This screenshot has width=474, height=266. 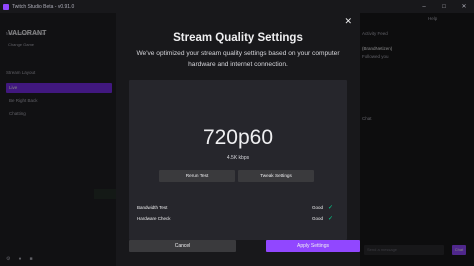 What do you see at coordinates (276, 176) in the screenshot?
I see `tweak-settings-button: Tweak Settings` at bounding box center [276, 176].